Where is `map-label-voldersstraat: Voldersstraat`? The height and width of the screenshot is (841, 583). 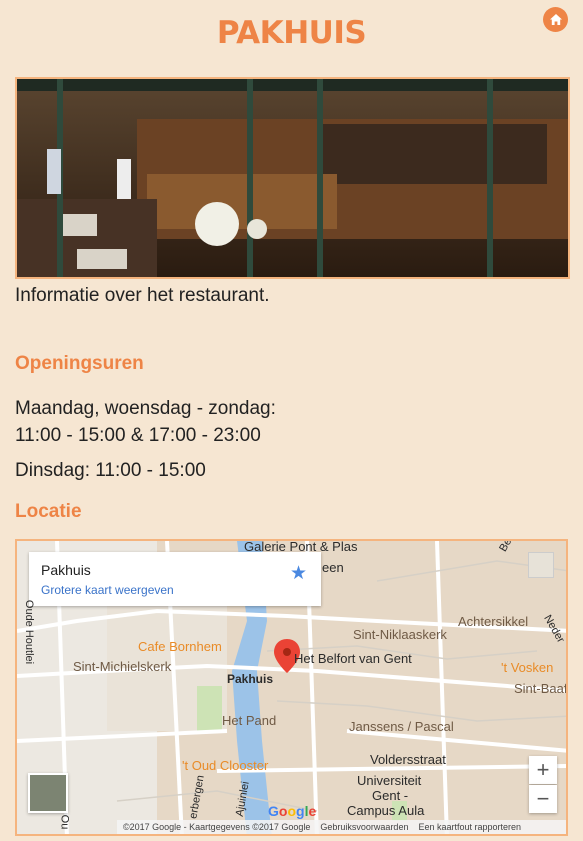
map-label-voldersstraat: Voldersstraat is located at coordinates (408, 759).